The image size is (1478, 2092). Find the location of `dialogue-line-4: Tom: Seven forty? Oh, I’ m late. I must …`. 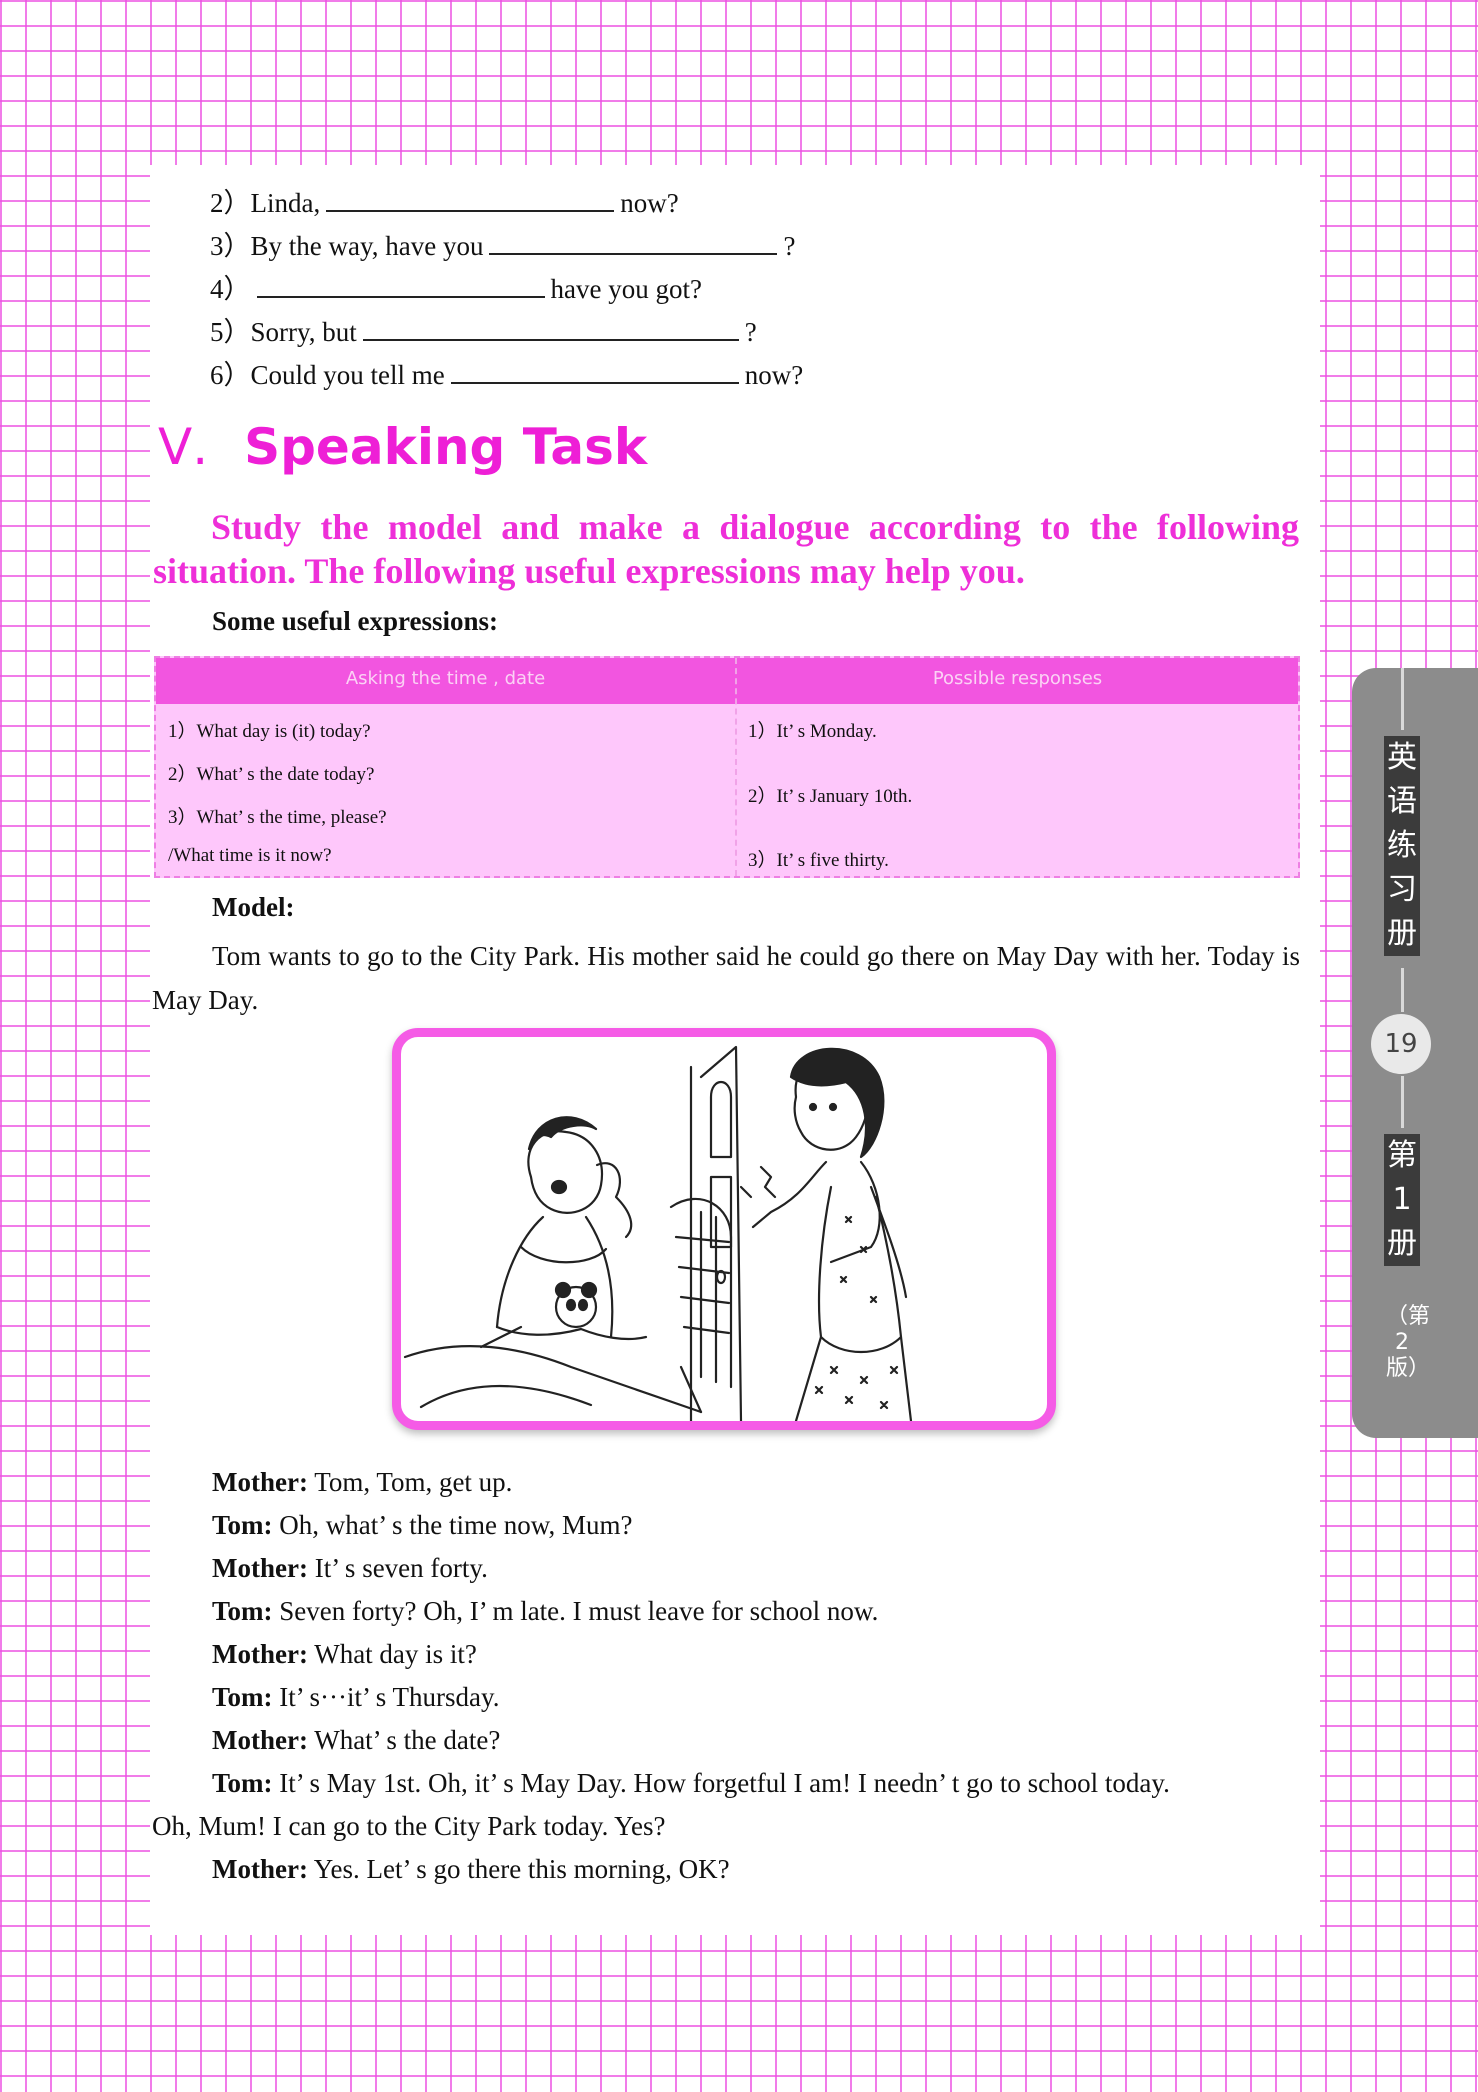

dialogue-line-4: Tom: Seven forty? Oh, I’ m late. I must … is located at coordinates (545, 1611).